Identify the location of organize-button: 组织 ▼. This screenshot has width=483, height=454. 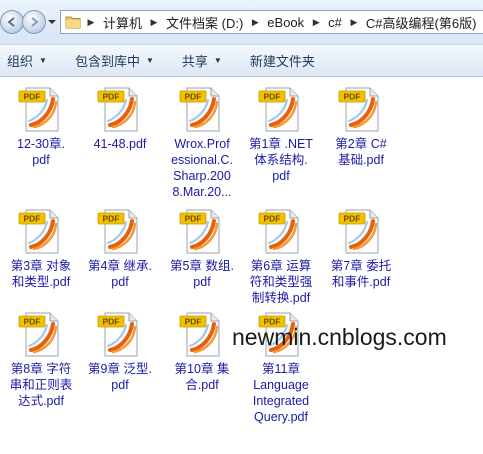
(27, 61).